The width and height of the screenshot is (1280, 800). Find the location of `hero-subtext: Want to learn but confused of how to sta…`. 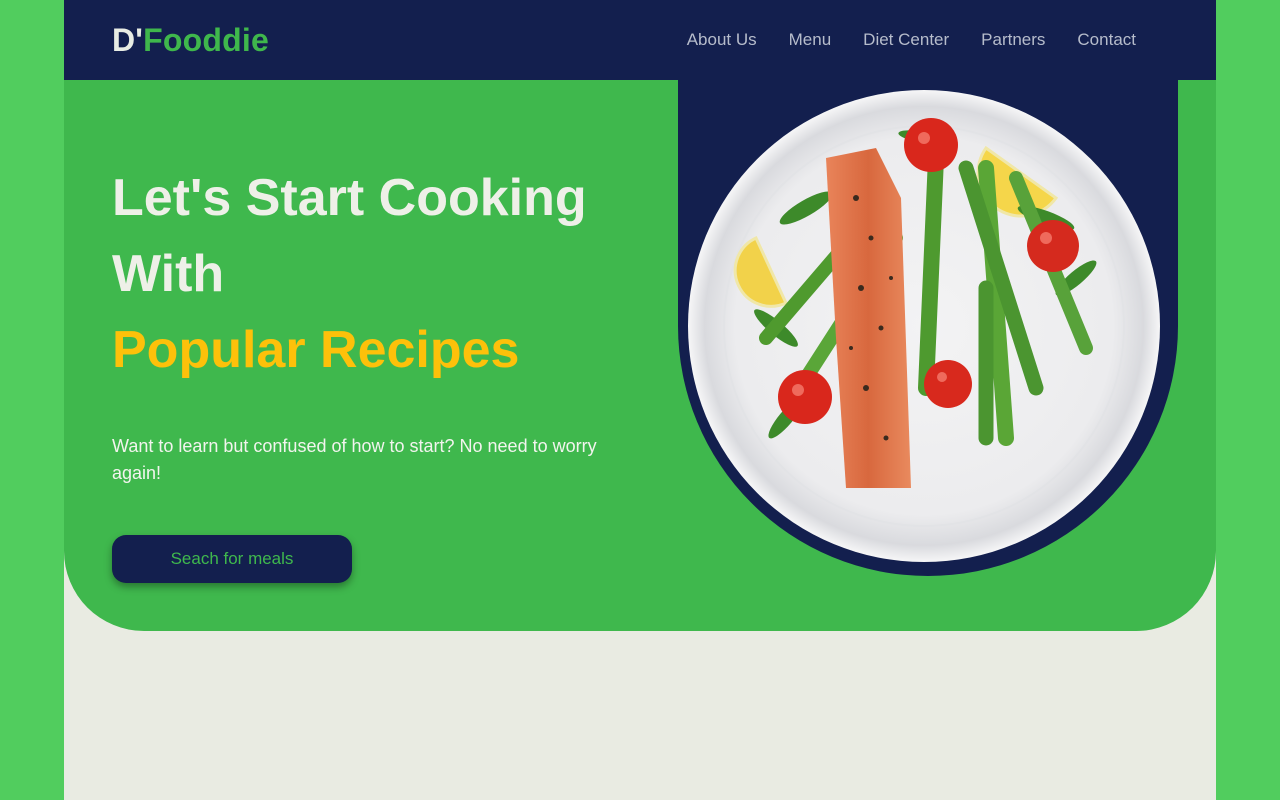

hero-subtext: Want to learn but confused of how to sta… is located at coordinates (354, 459).